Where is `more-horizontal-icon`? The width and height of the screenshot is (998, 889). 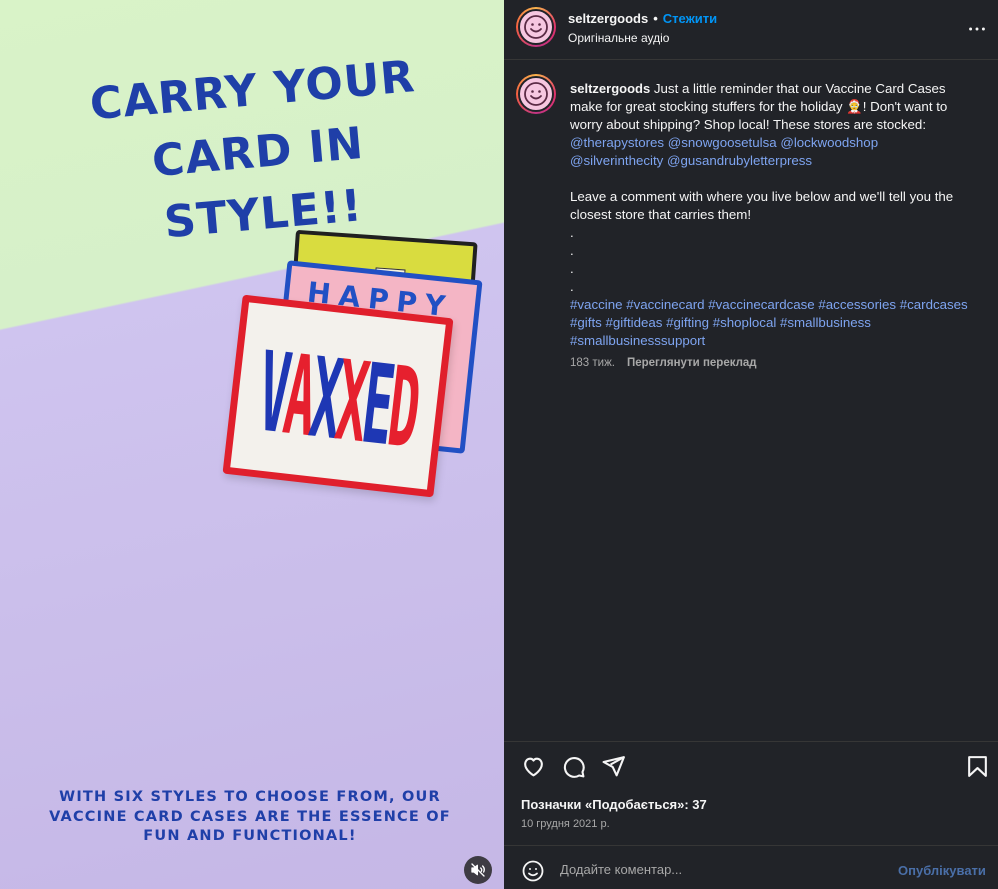 more-horizontal-icon is located at coordinates (977, 29).